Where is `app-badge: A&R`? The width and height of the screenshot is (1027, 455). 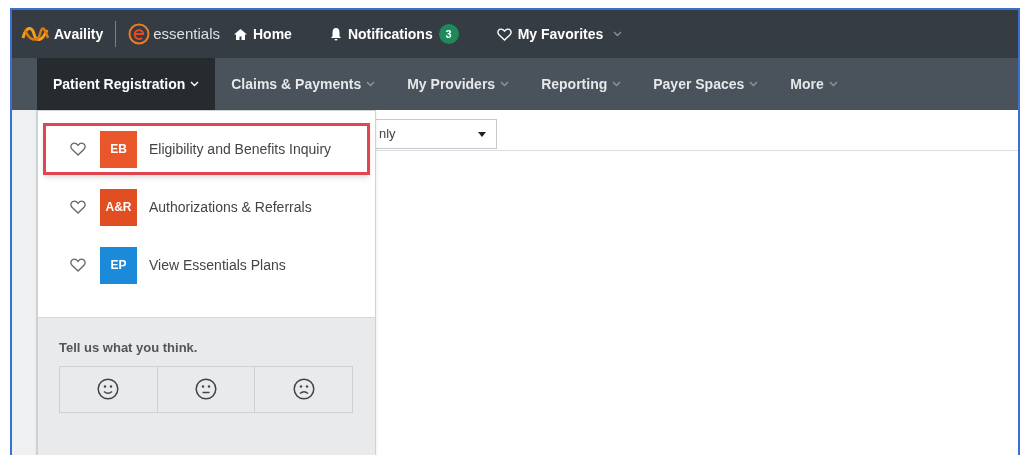 app-badge: A&R is located at coordinates (118, 207).